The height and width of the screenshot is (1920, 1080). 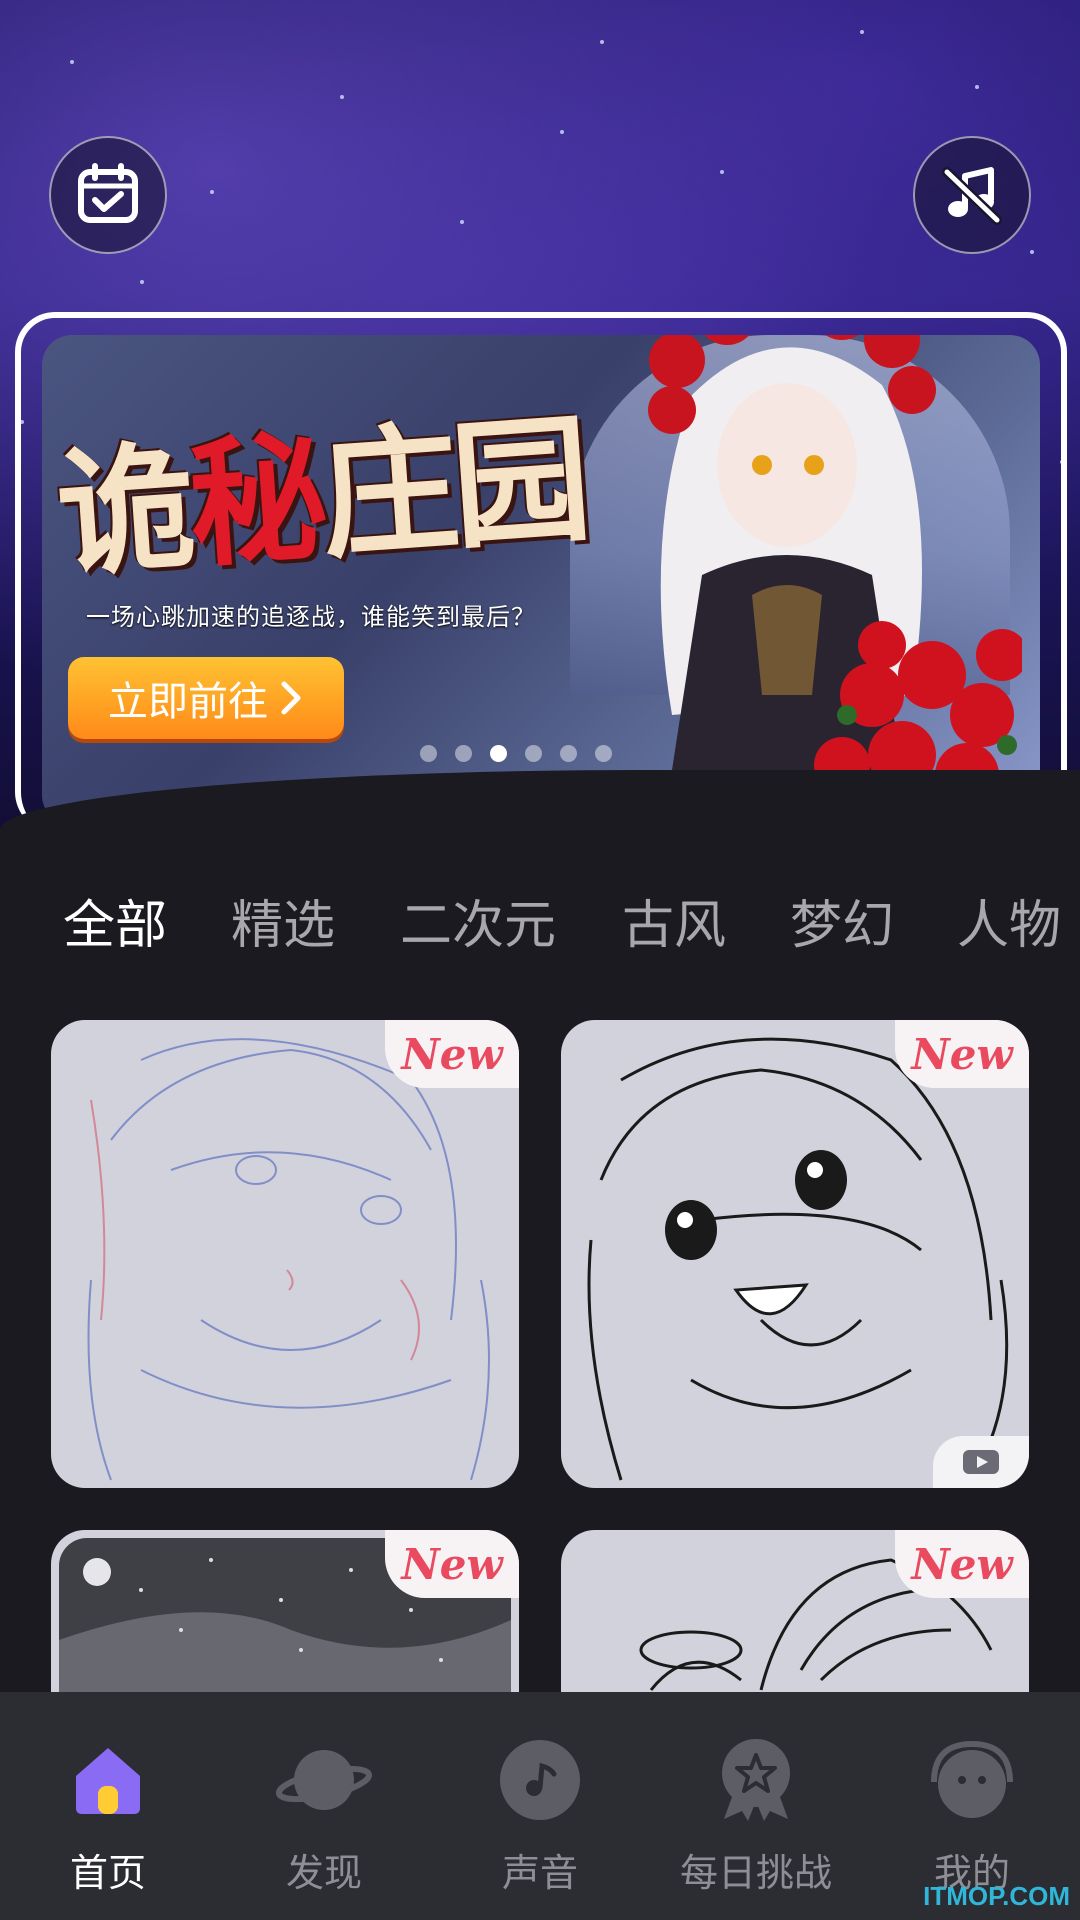 What do you see at coordinates (478, 920) in the screenshot?
I see `tab-anime: 二次元` at bounding box center [478, 920].